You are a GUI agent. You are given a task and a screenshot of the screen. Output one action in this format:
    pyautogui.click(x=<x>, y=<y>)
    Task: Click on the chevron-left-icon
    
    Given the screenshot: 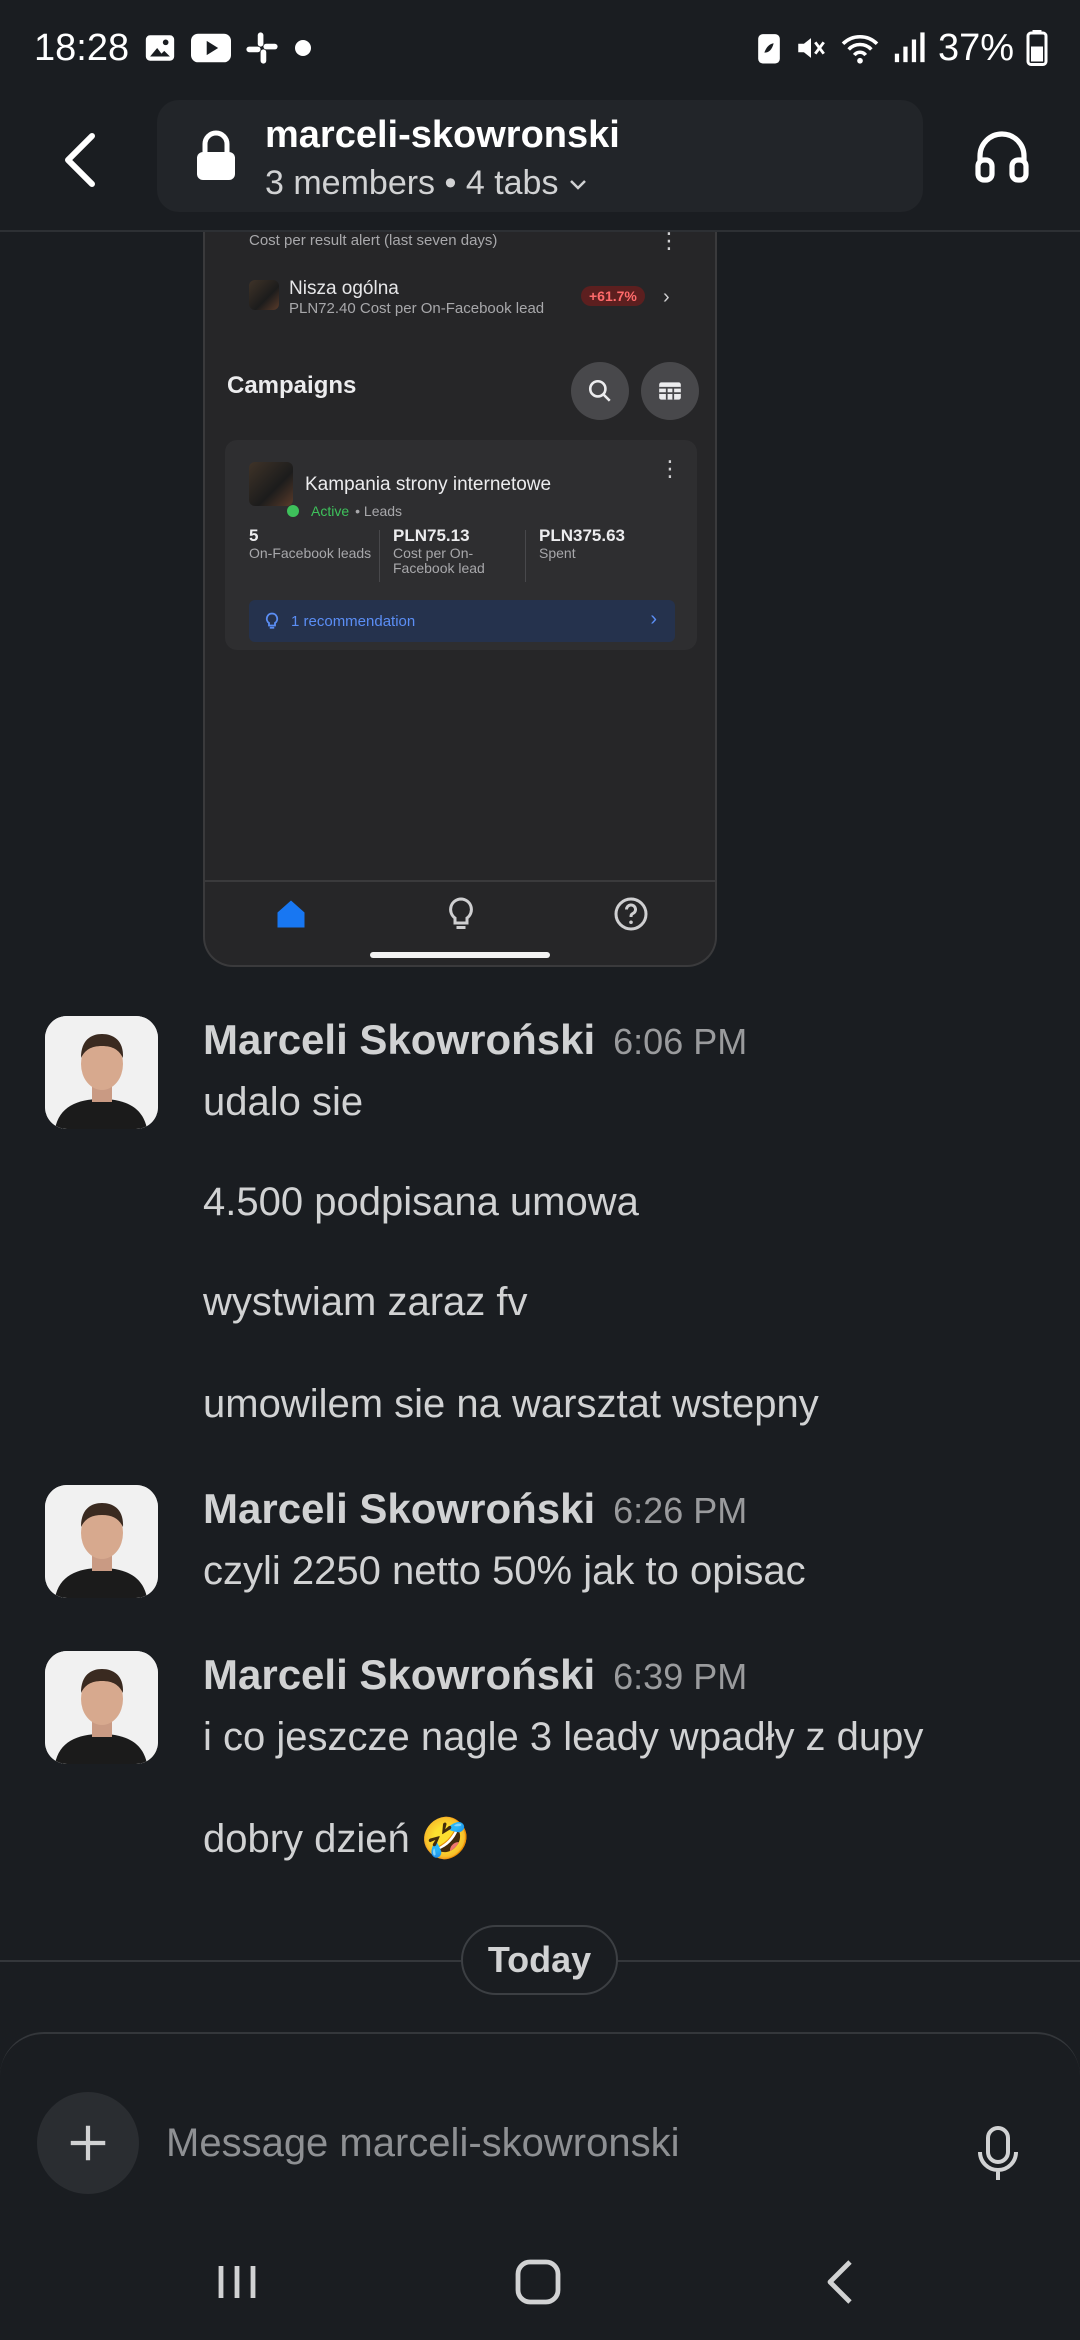 What is the action you would take?
    pyautogui.click(x=80, y=160)
    